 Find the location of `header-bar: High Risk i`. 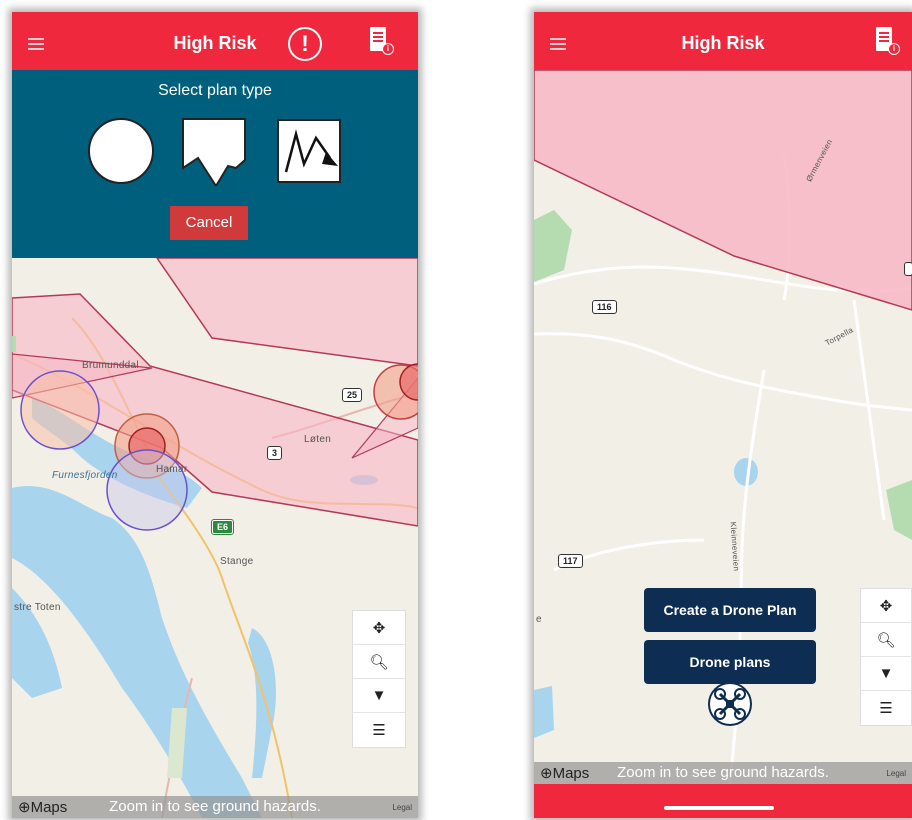

header-bar: High Risk i is located at coordinates (723, 41).